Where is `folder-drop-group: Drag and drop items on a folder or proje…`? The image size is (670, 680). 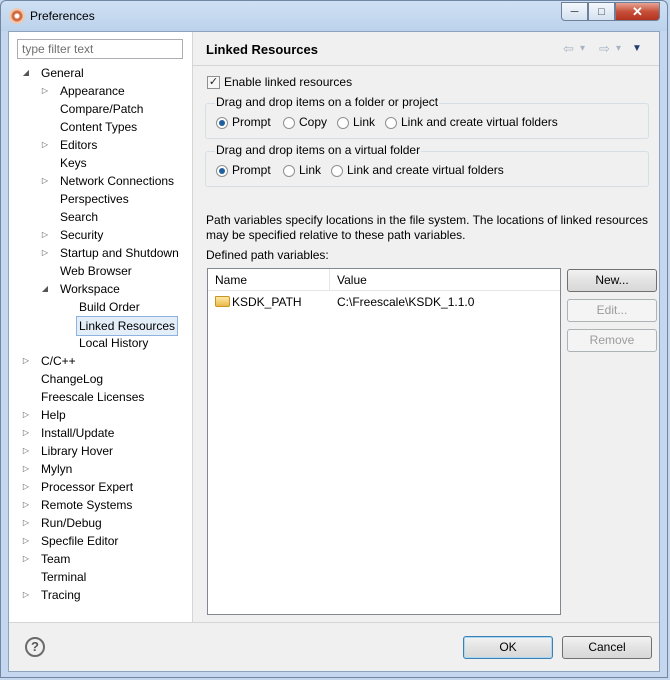 folder-drop-group: Drag and drop items on a folder or proje… is located at coordinates (427, 117).